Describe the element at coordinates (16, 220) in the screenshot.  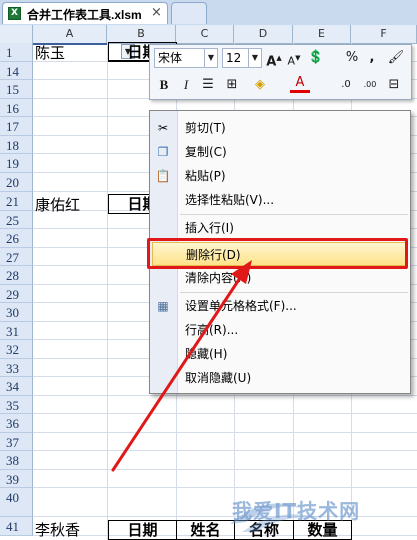
I see `row-header: 25` at that location.